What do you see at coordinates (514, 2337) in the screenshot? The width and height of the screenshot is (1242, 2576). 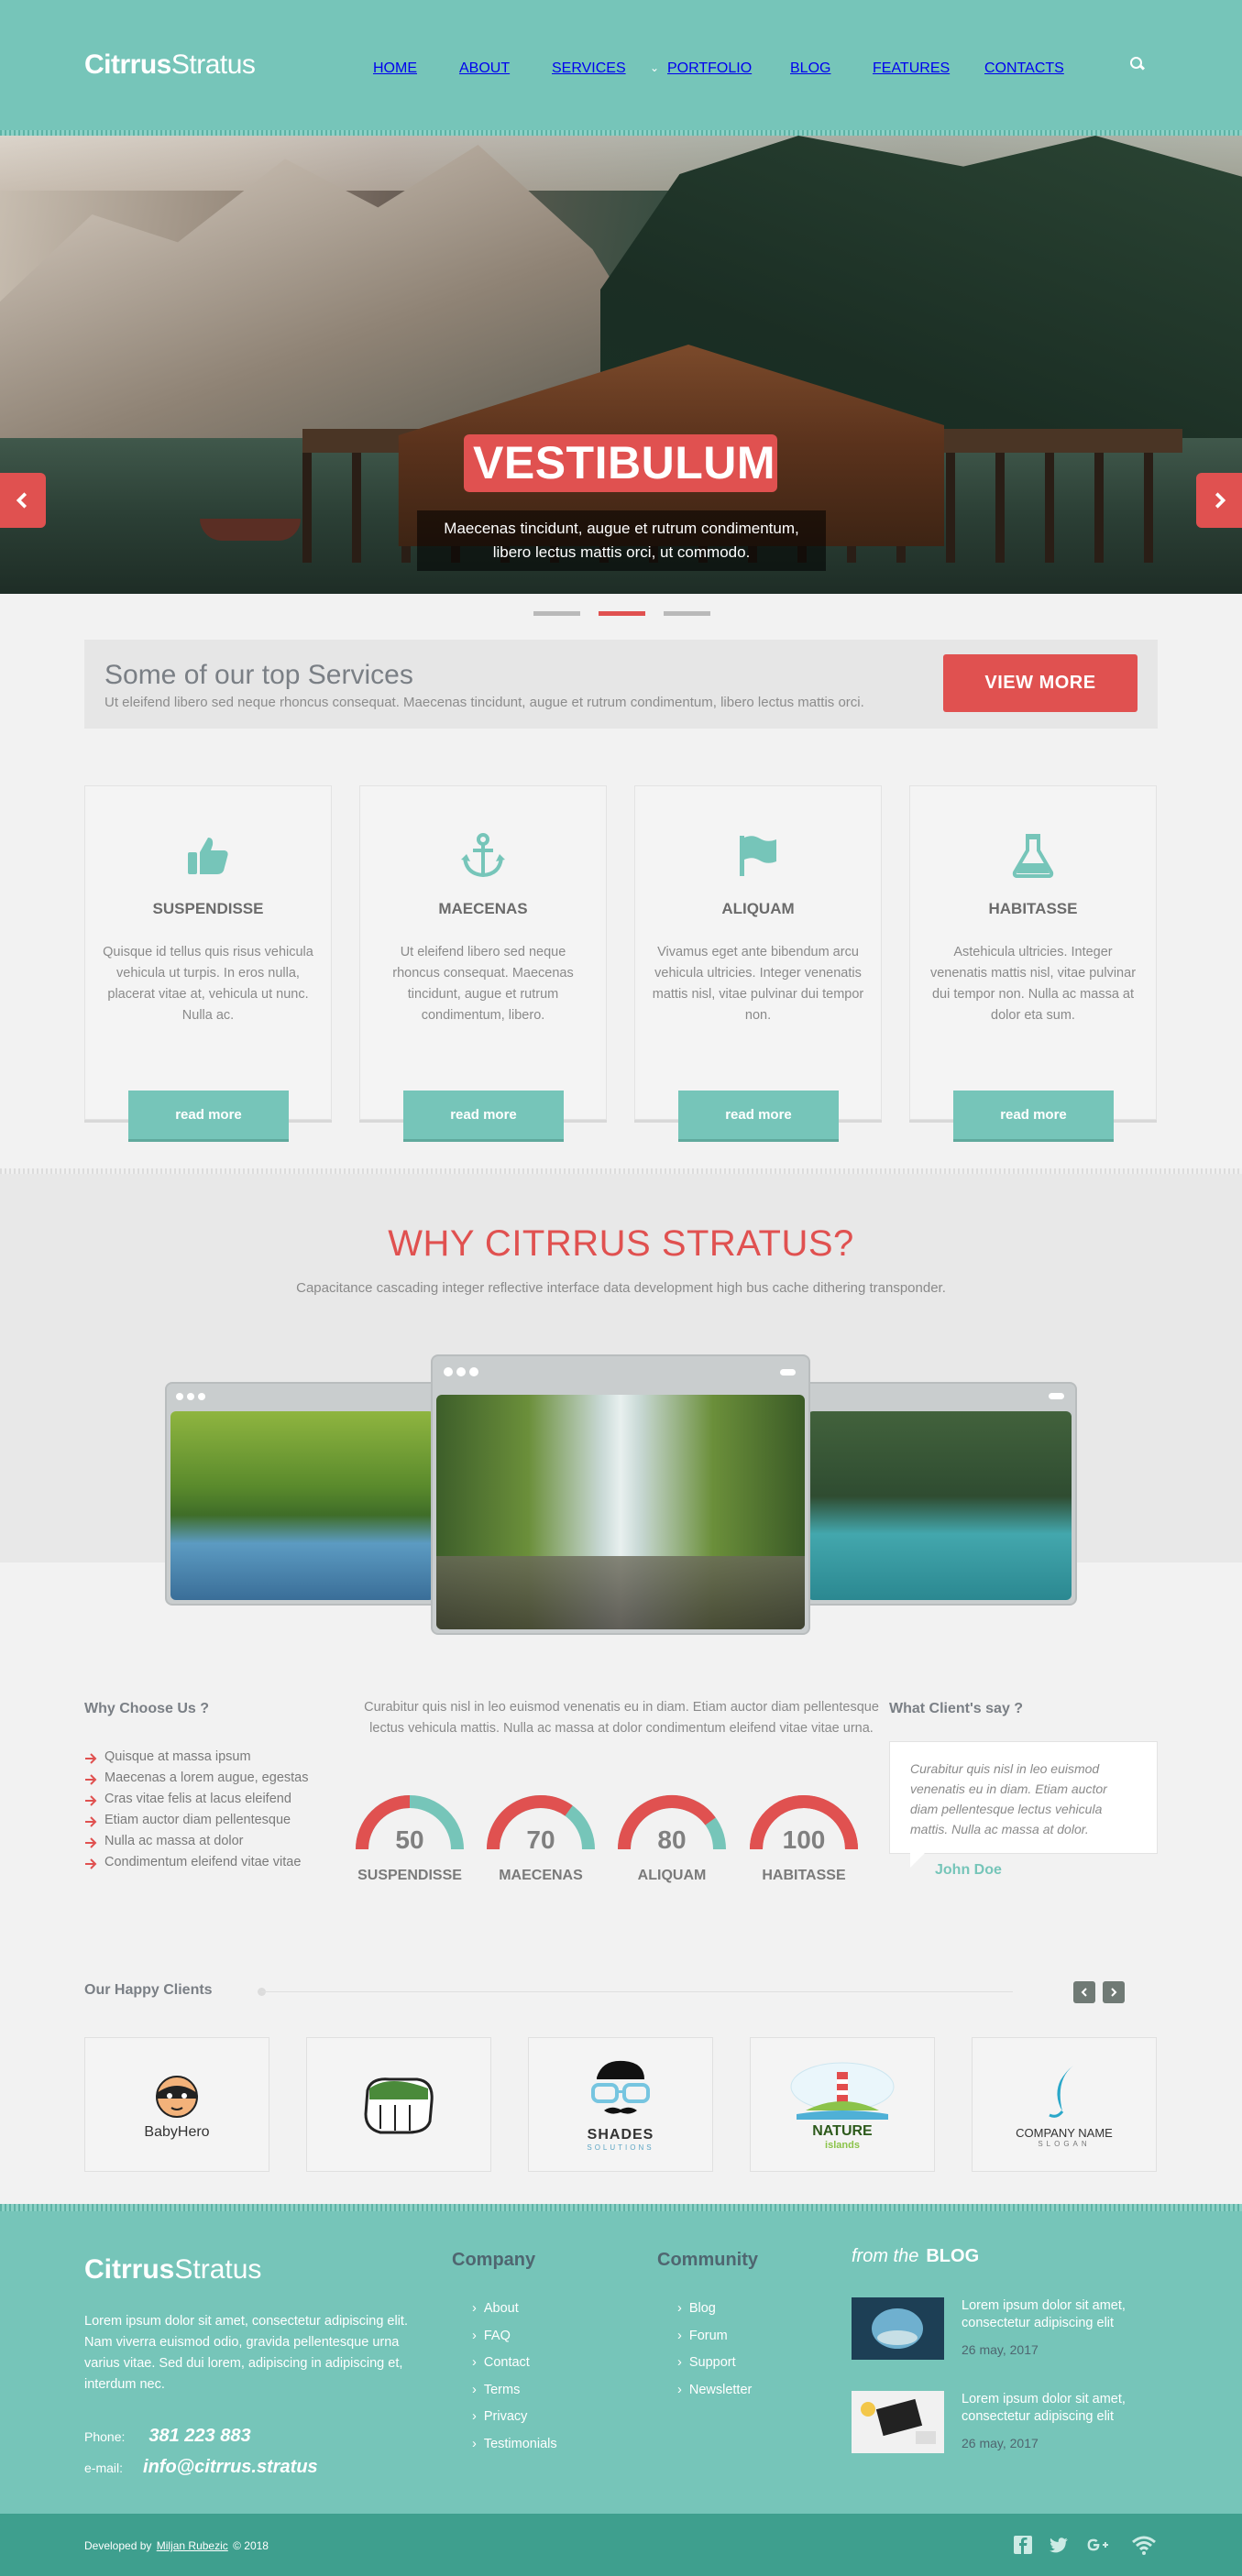 I see `footer-link: FAQ` at bounding box center [514, 2337].